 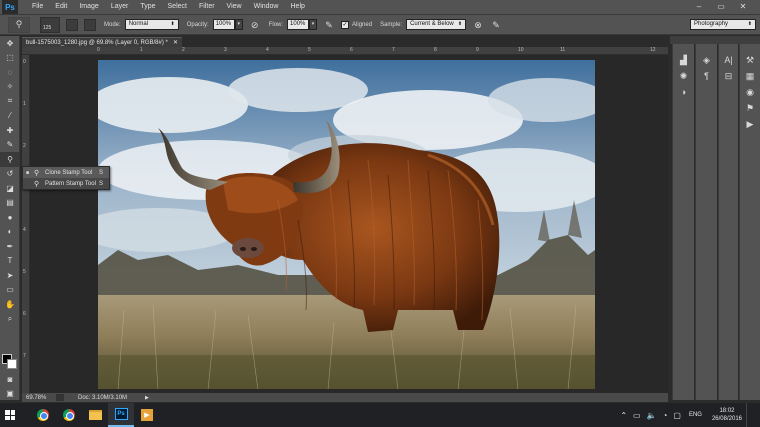 What do you see at coordinates (151, 24) in the screenshot?
I see `mode-select: Normal ⬍` at bounding box center [151, 24].